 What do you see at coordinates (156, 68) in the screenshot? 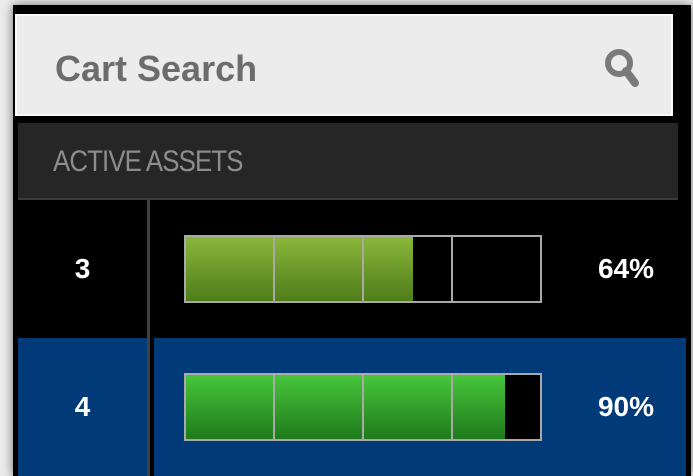
I see `search-placeholder: Cart Search` at bounding box center [156, 68].